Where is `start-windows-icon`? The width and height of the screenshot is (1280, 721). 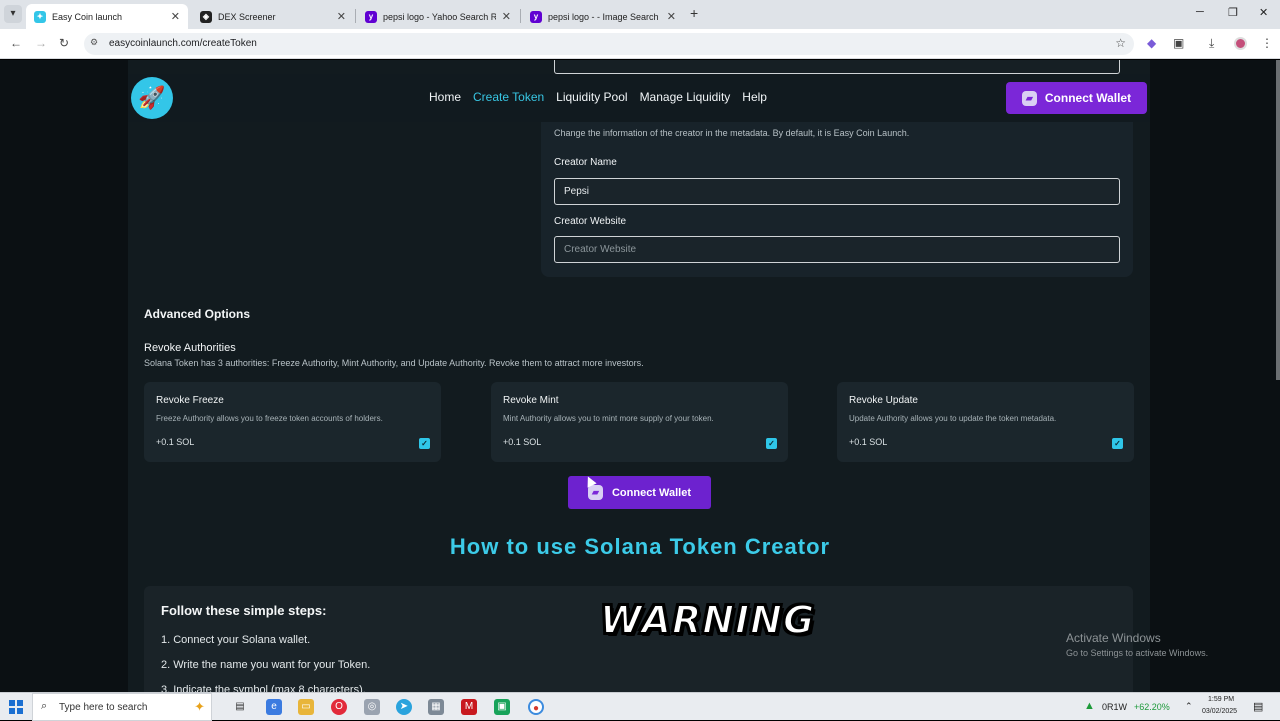
start-windows-icon is located at coordinates (16, 707).